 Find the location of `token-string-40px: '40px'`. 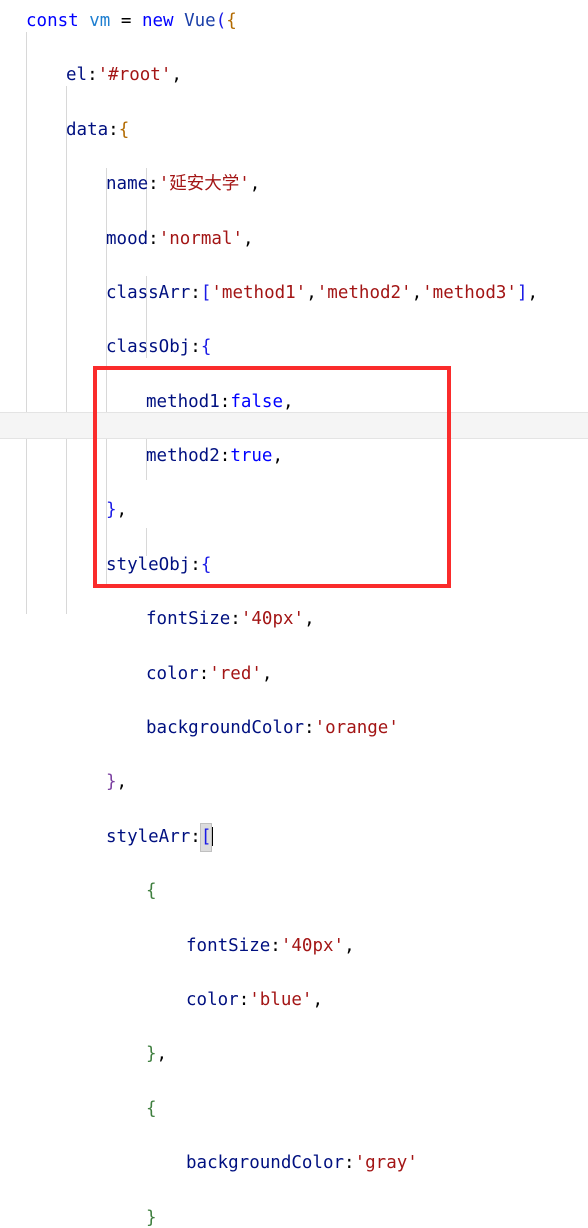

token-string-40px: '40px' is located at coordinates (272, 619).